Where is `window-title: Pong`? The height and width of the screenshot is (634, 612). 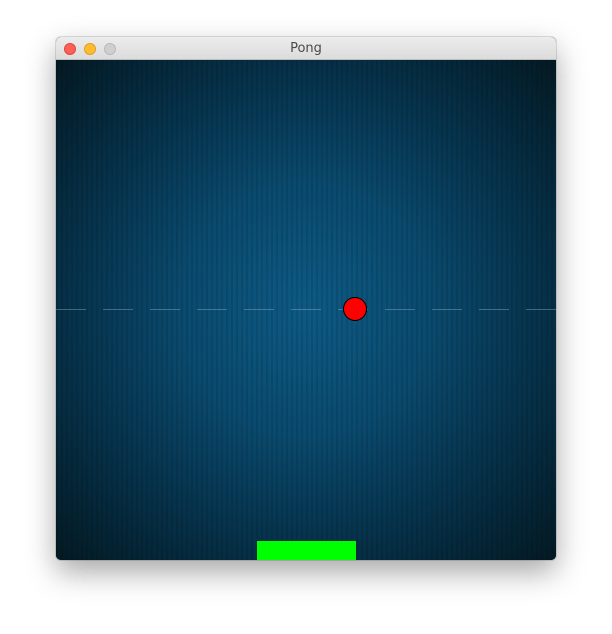 window-title: Pong is located at coordinates (306, 48).